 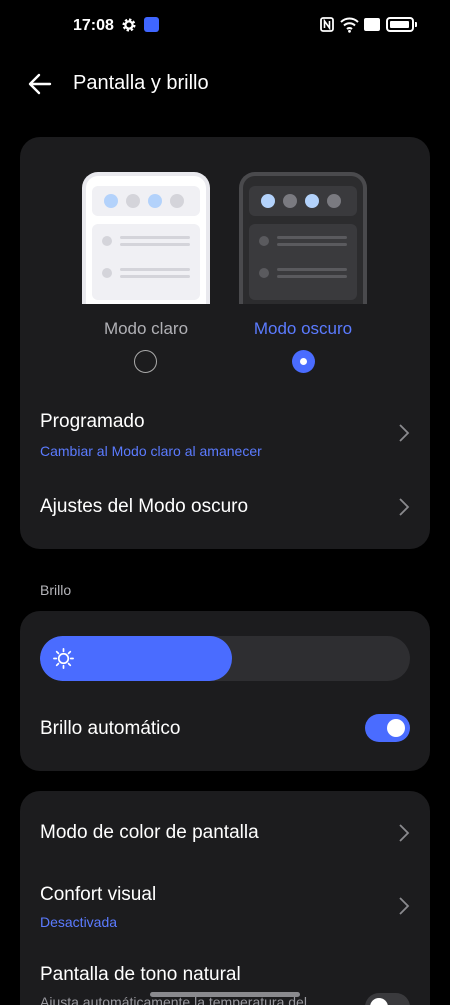 I want to click on status-time: 17:08, so click(x=93, y=25).